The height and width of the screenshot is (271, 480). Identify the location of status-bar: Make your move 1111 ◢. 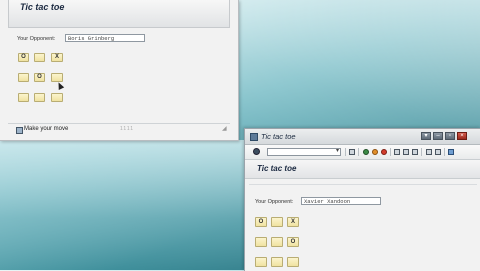
(119, 129).